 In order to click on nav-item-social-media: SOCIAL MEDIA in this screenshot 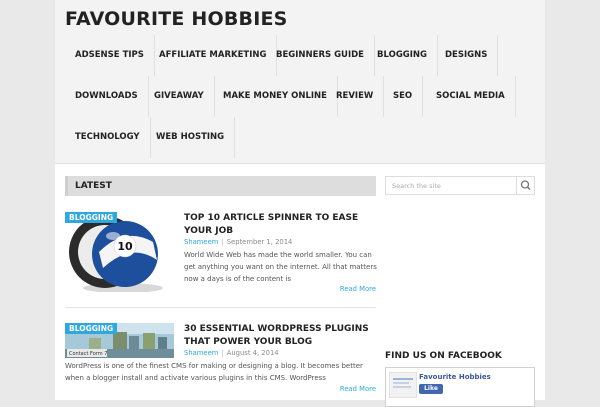, I will do `click(471, 96)`.